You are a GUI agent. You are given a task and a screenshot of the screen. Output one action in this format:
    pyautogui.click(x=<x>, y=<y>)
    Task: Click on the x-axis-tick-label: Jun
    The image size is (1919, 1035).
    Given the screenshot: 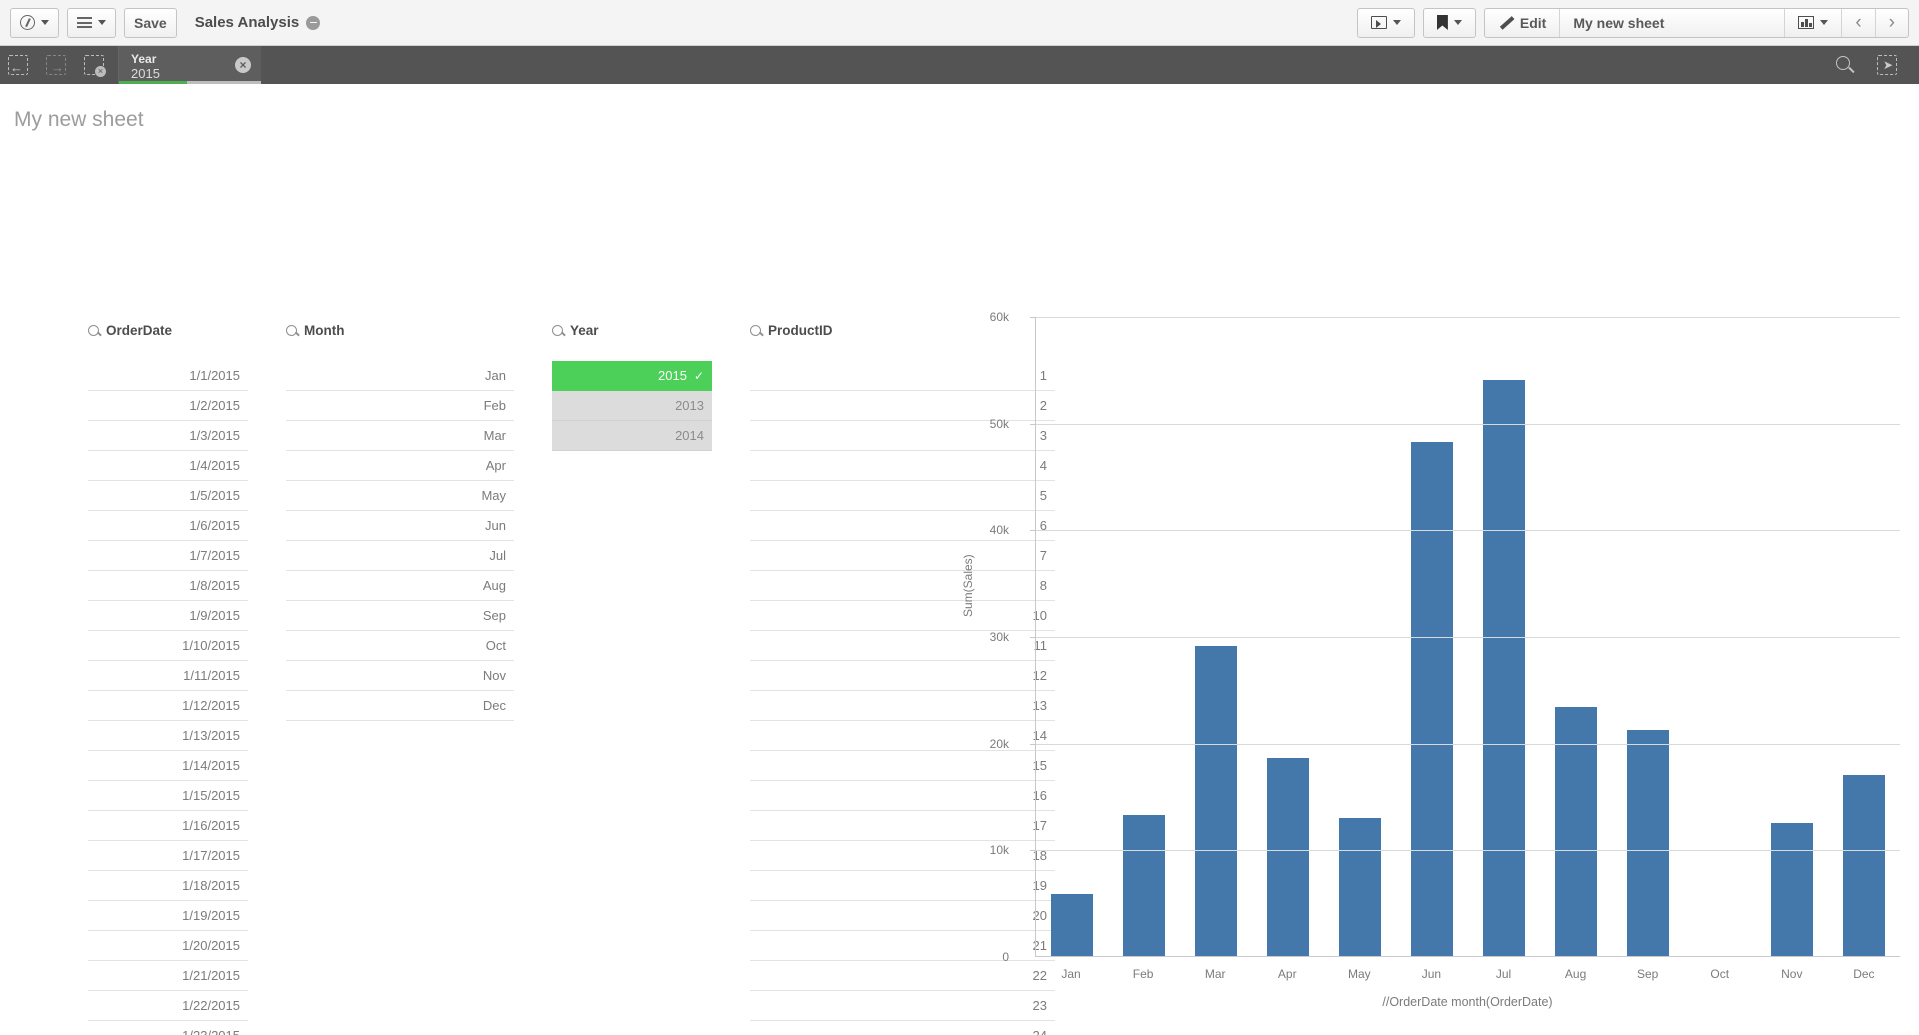 What is the action you would take?
    pyautogui.click(x=1431, y=974)
    